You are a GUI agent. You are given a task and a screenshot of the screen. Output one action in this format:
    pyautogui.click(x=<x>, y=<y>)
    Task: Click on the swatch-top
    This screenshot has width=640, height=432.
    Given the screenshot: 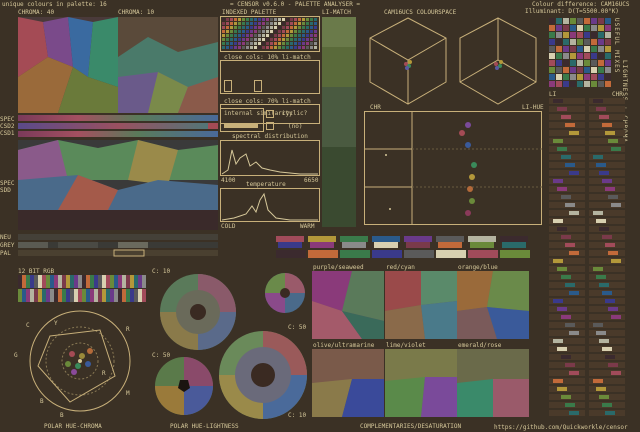 What is the action you would take?
    pyautogui.click(x=290, y=239)
    